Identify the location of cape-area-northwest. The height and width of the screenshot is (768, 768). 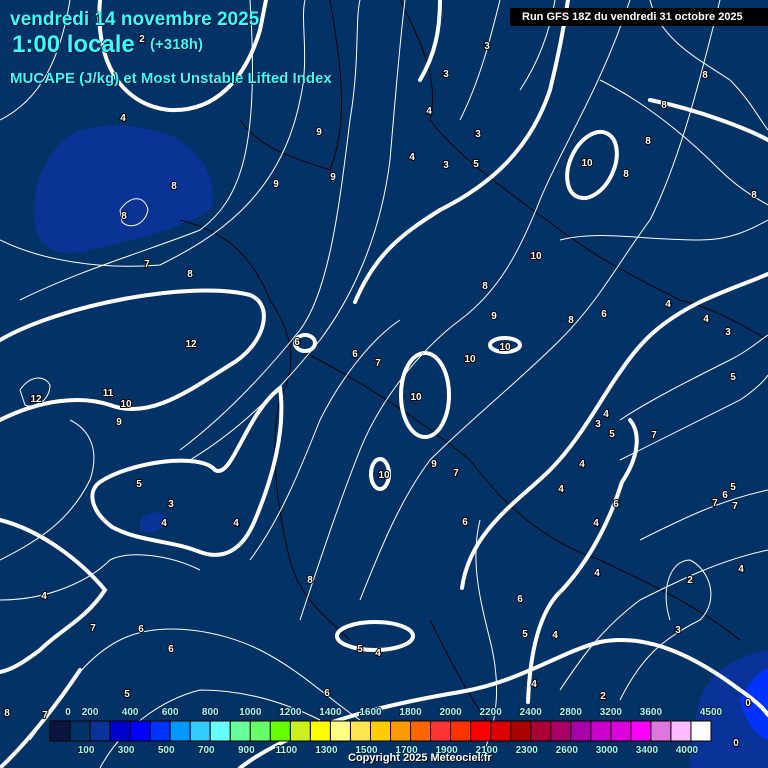
(123, 189).